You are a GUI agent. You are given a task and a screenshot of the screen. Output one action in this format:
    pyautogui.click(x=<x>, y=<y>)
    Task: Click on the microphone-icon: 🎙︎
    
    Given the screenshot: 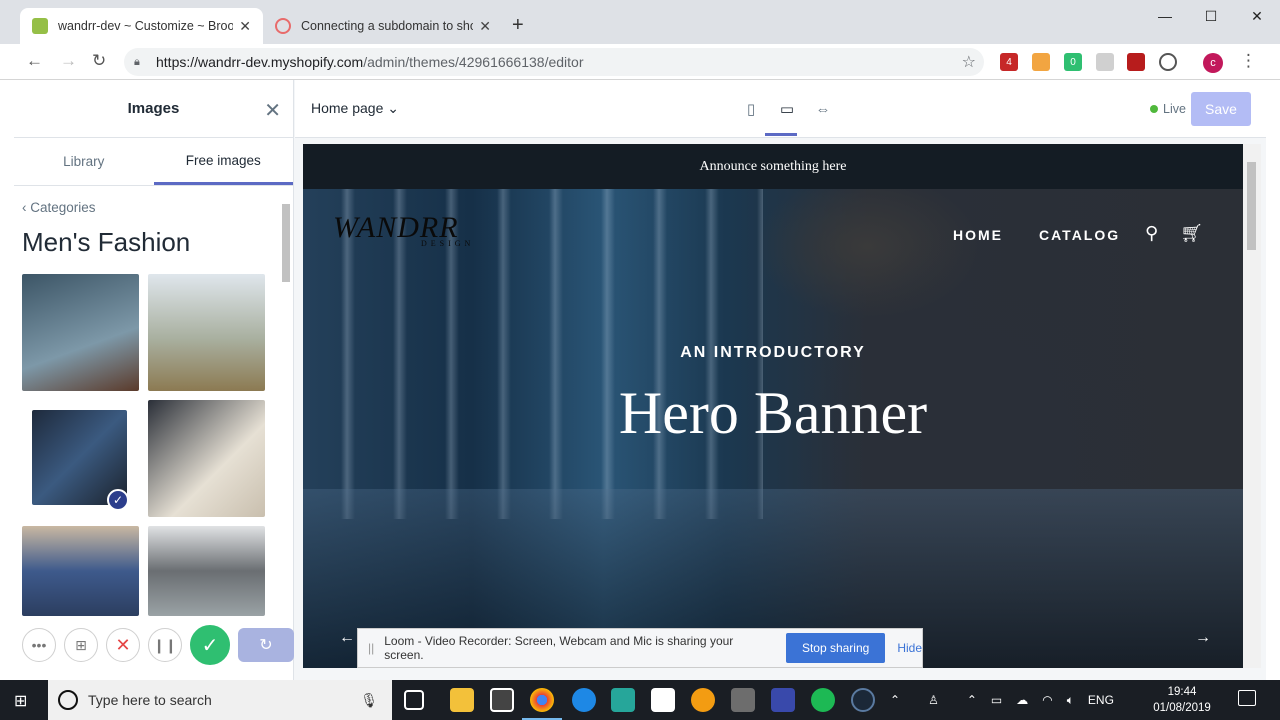 What is the action you would take?
    pyautogui.click(x=369, y=700)
    